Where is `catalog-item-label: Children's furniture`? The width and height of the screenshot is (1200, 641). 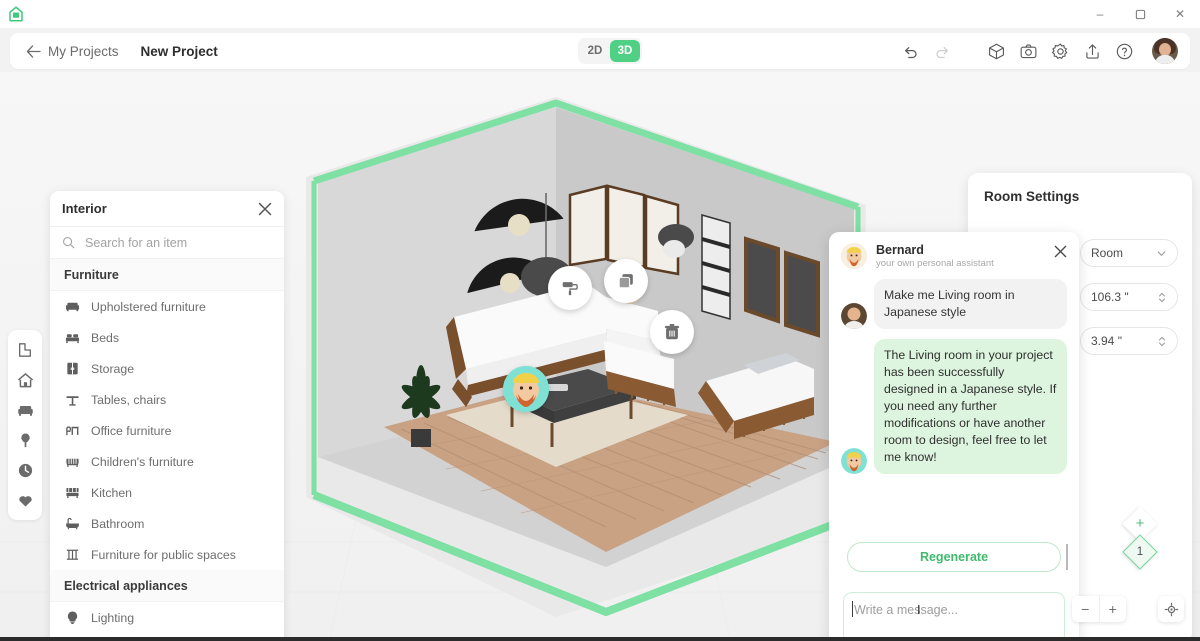 catalog-item-label: Children's furniture is located at coordinates (142, 461).